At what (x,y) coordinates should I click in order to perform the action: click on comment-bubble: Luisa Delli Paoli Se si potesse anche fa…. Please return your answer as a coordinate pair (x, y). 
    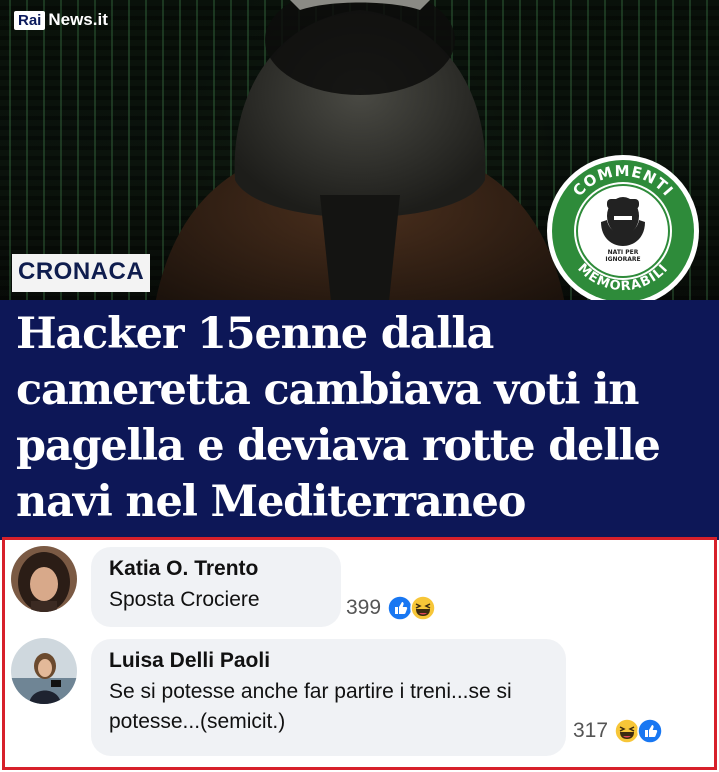
    Looking at the image, I should click on (328, 697).